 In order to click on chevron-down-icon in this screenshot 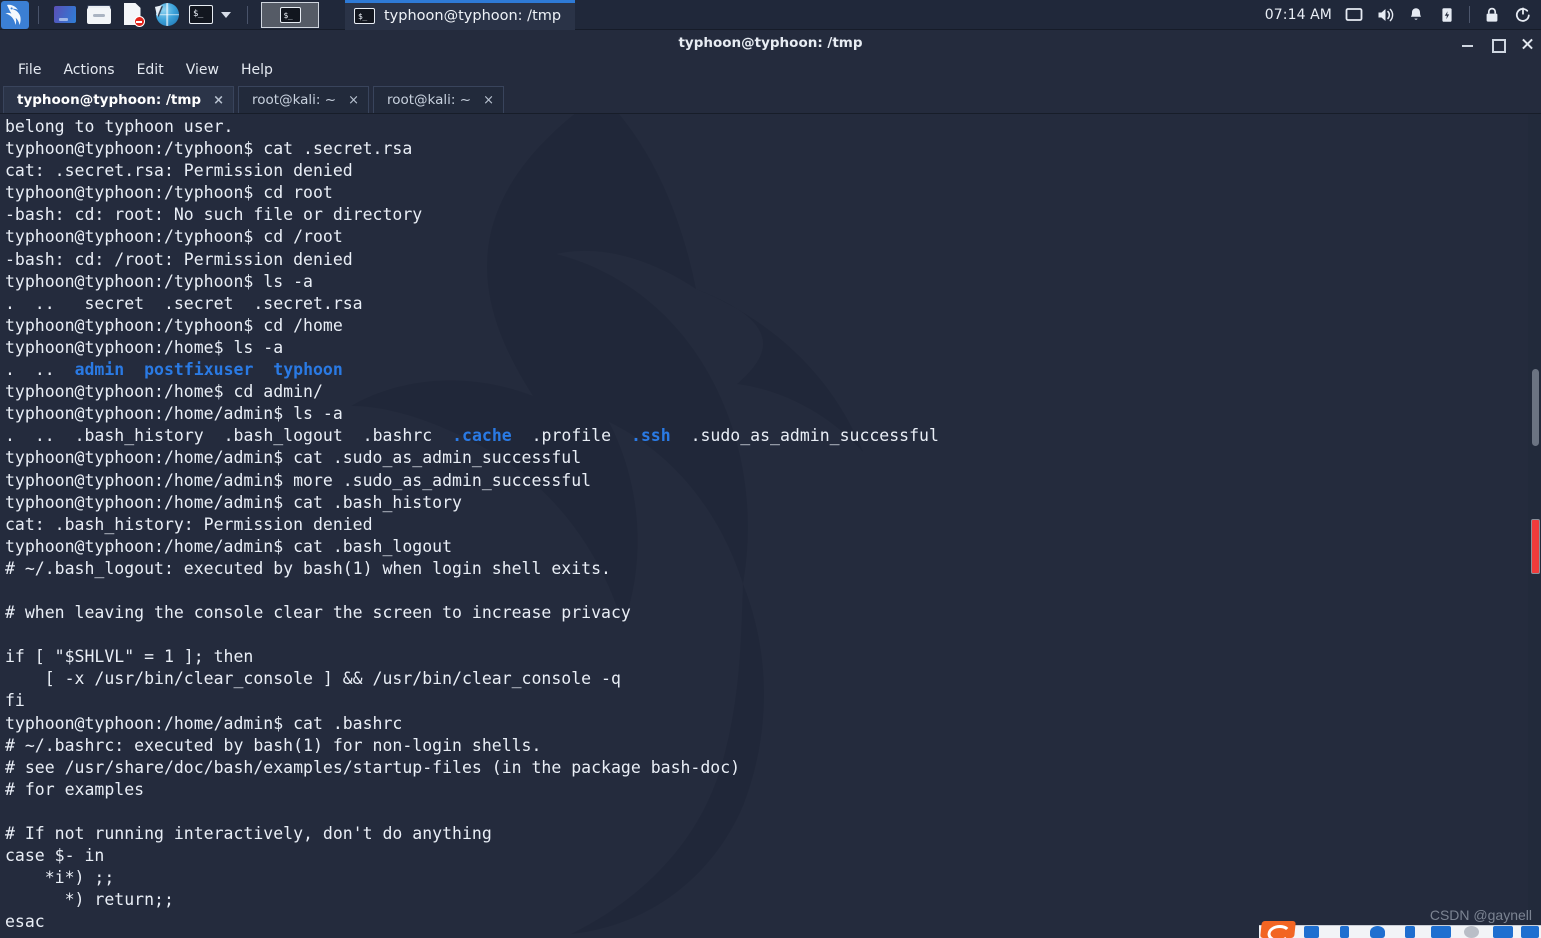, I will do `click(226, 14)`.